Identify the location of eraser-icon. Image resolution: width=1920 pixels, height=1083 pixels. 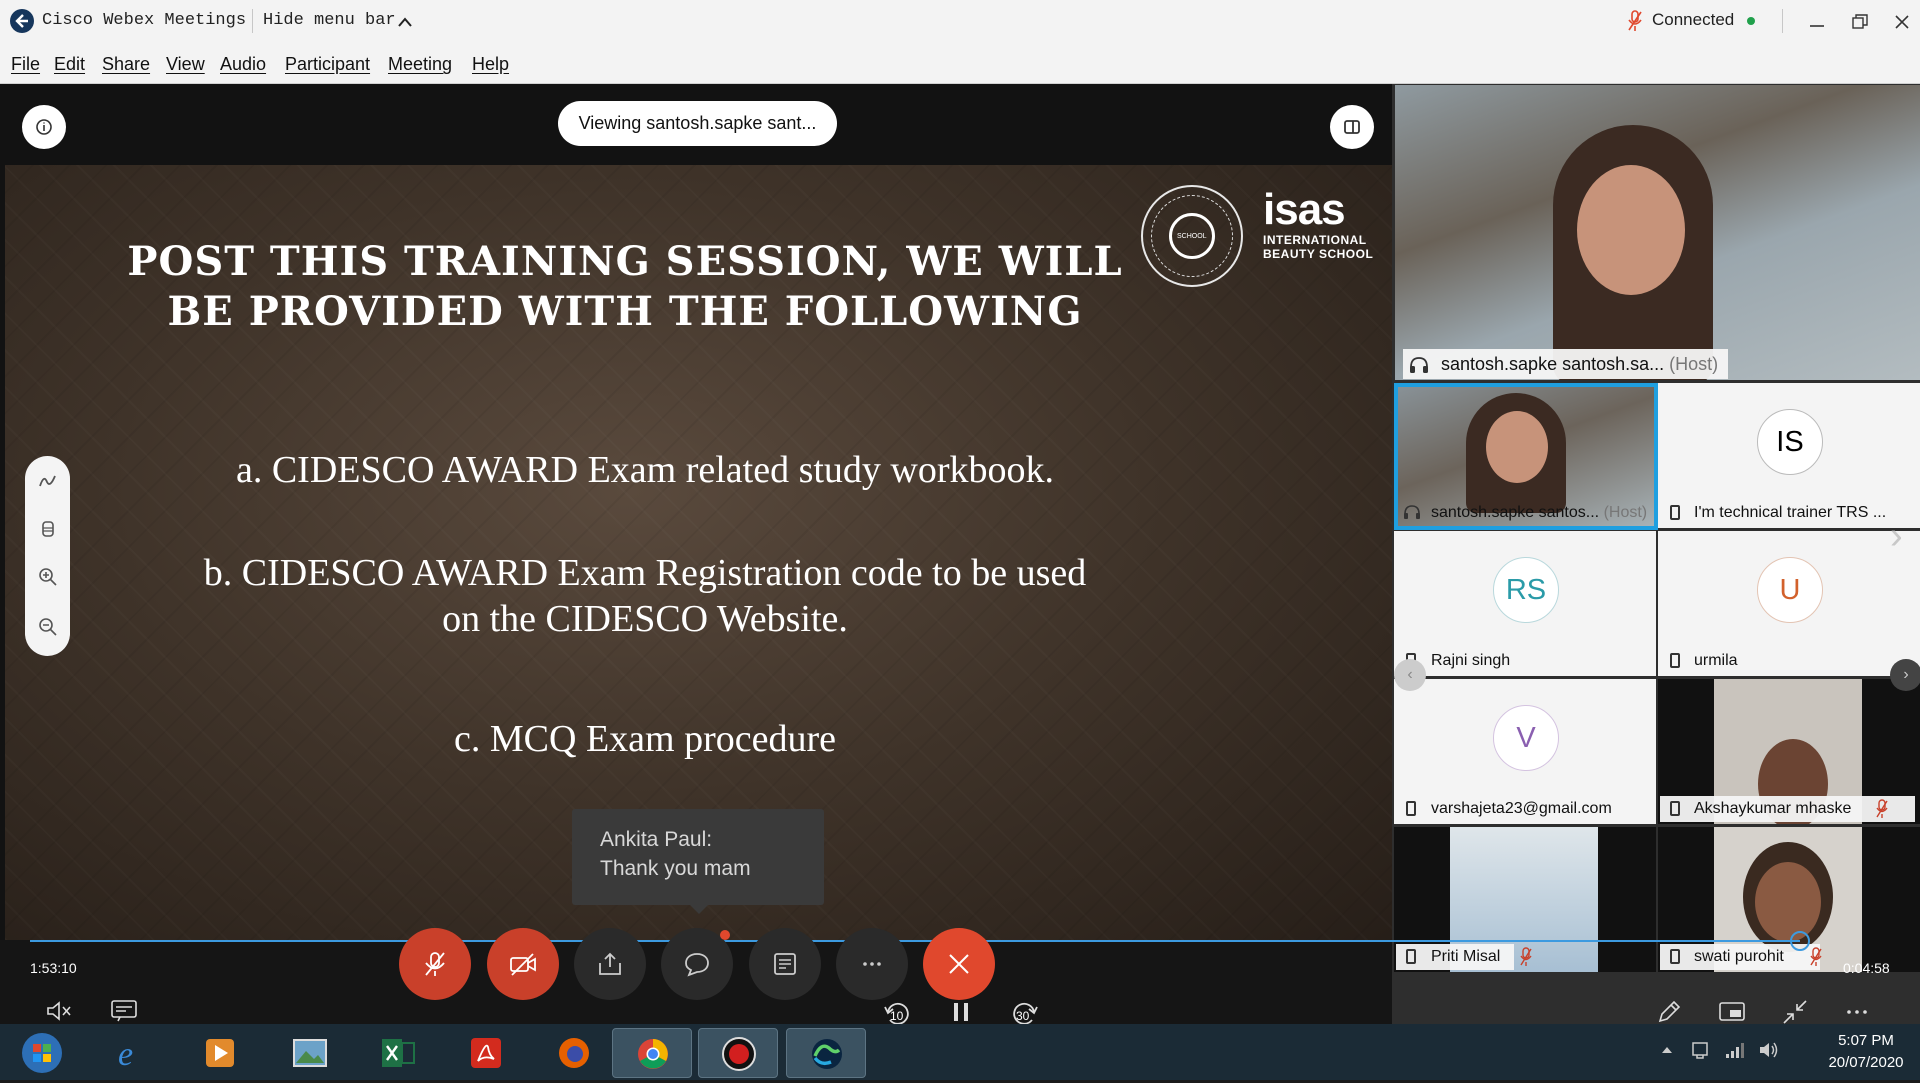
(48, 529).